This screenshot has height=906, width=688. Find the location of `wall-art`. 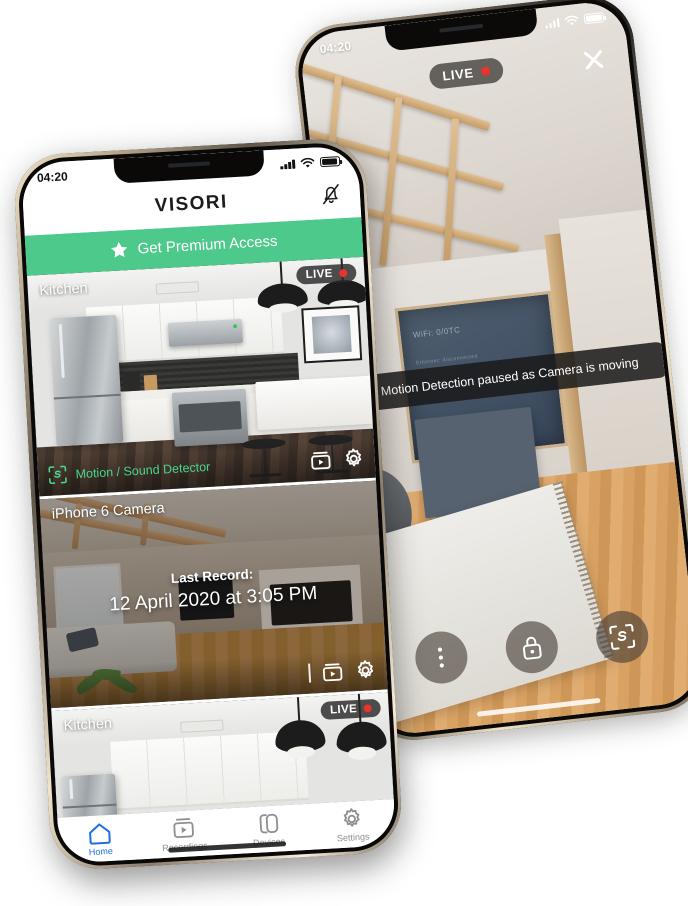

wall-art is located at coordinates (331, 334).